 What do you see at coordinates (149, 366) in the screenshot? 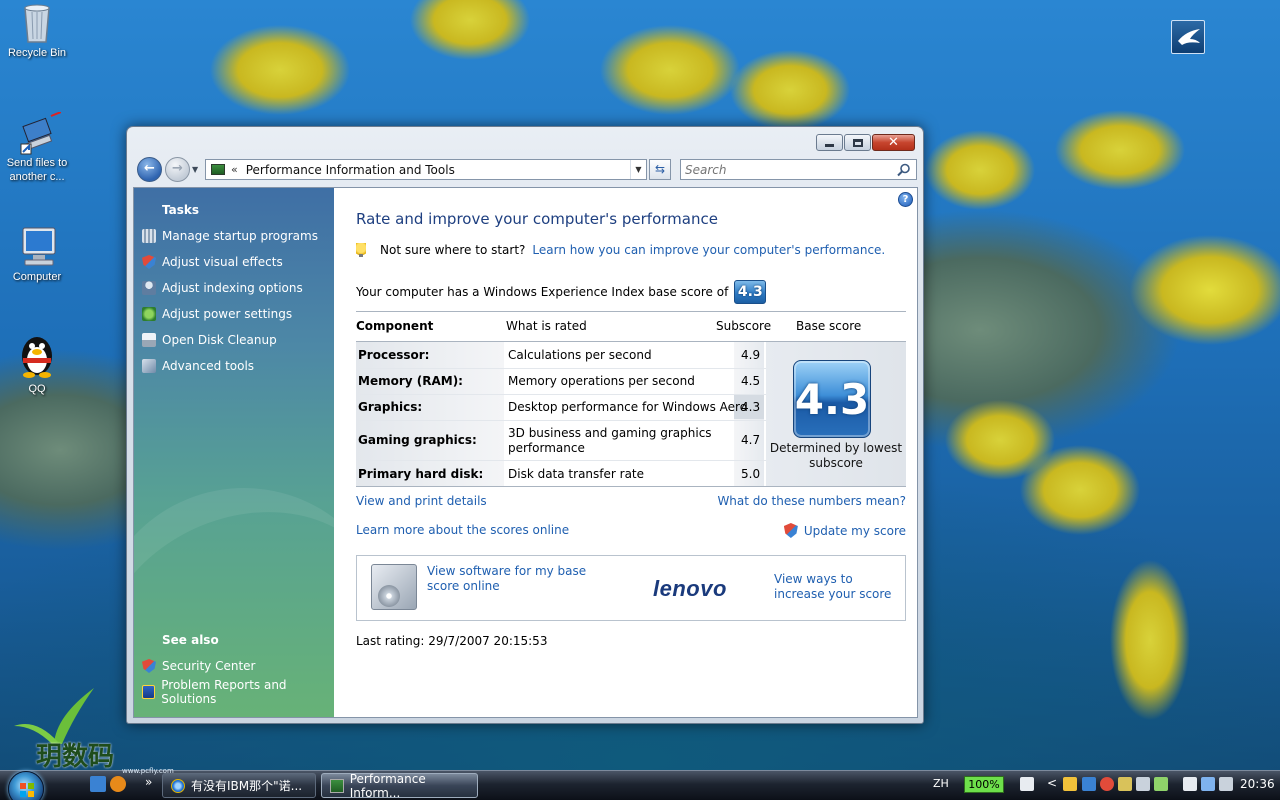
I see `tools-icon` at bounding box center [149, 366].